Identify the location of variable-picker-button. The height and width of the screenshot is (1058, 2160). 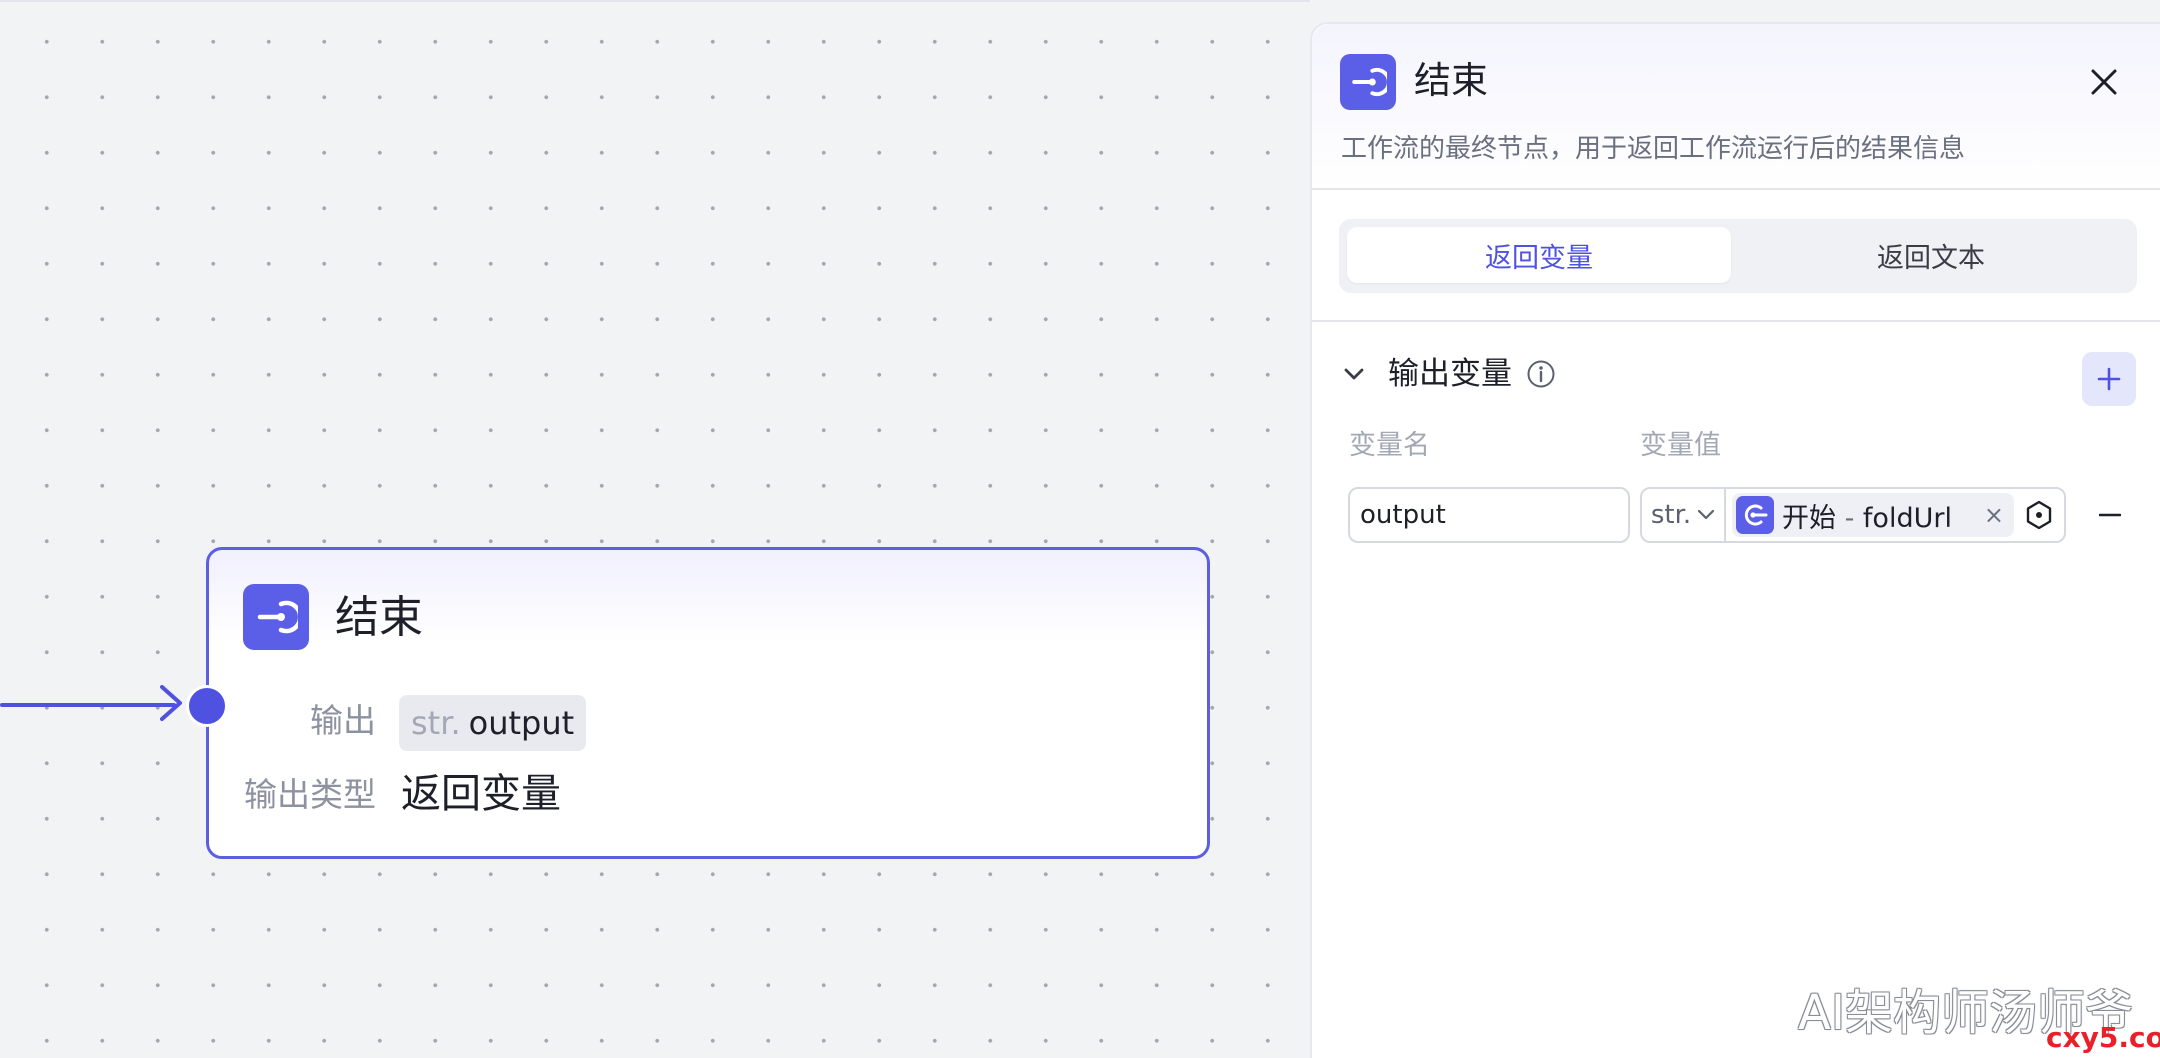
(2039, 515).